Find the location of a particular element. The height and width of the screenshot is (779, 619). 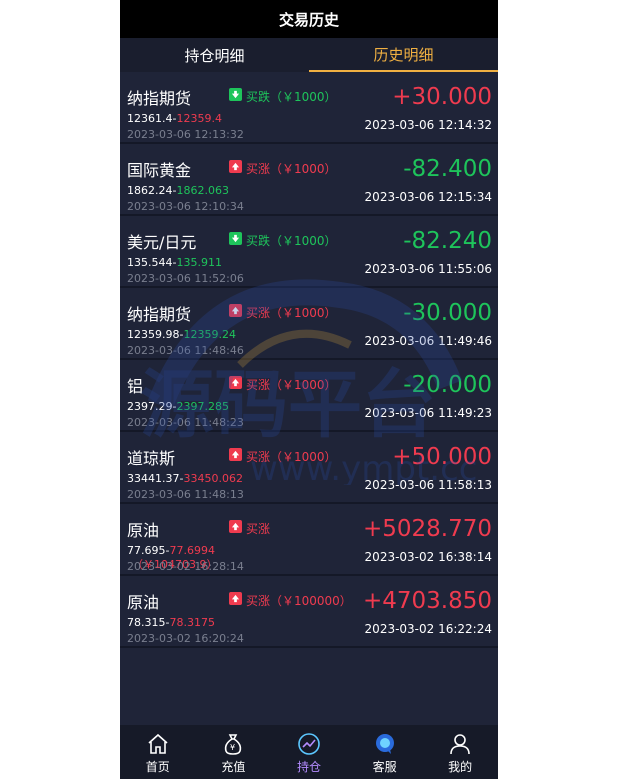

service-icon is located at coordinates (384, 744).